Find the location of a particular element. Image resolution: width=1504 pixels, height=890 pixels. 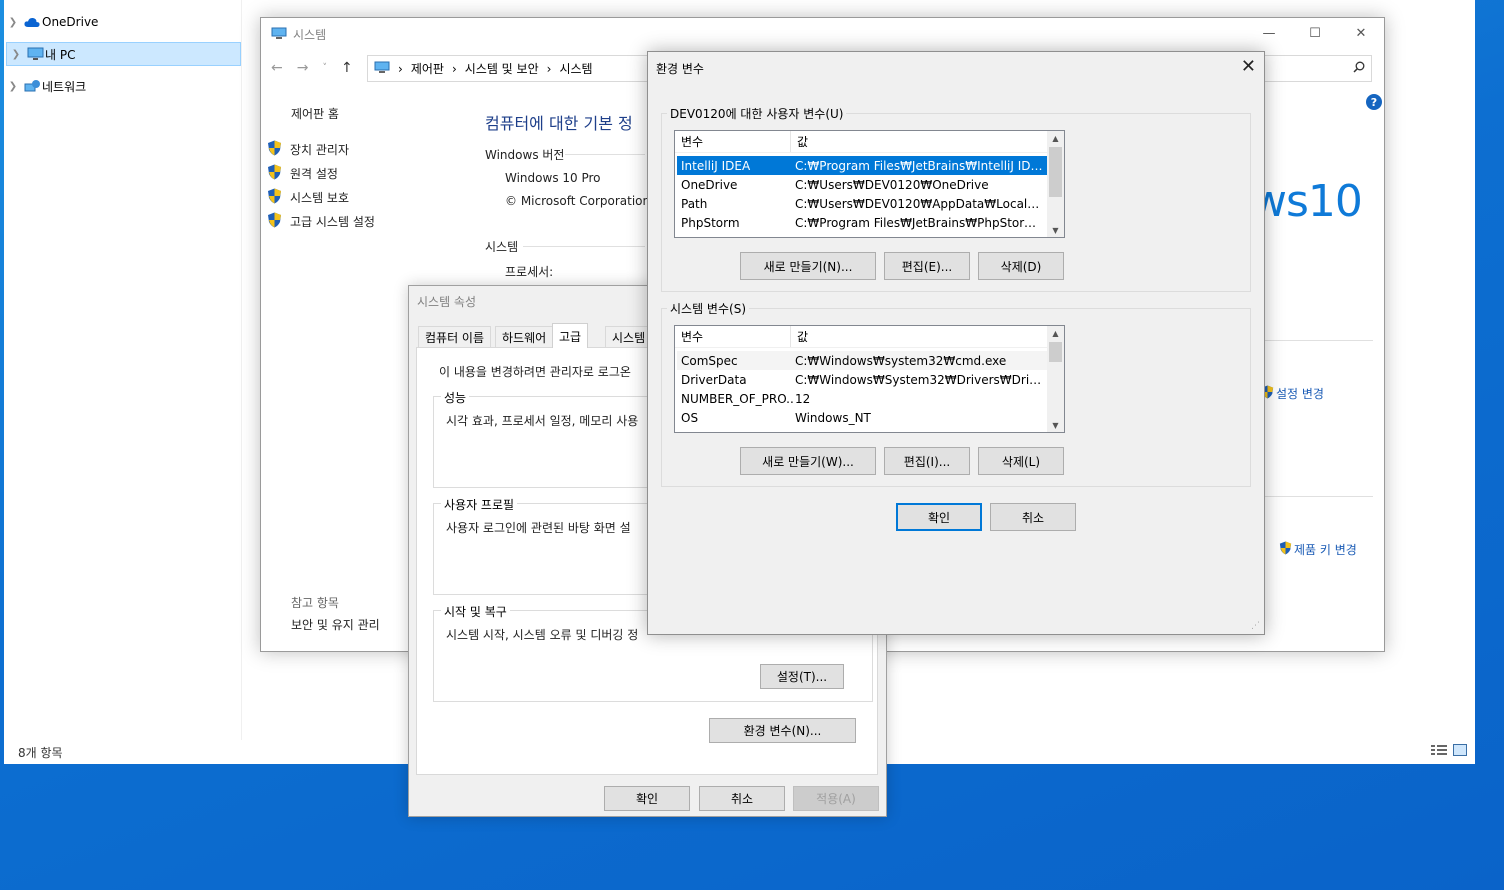

tab-system-protection: 시스템 is located at coordinates (629, 336).